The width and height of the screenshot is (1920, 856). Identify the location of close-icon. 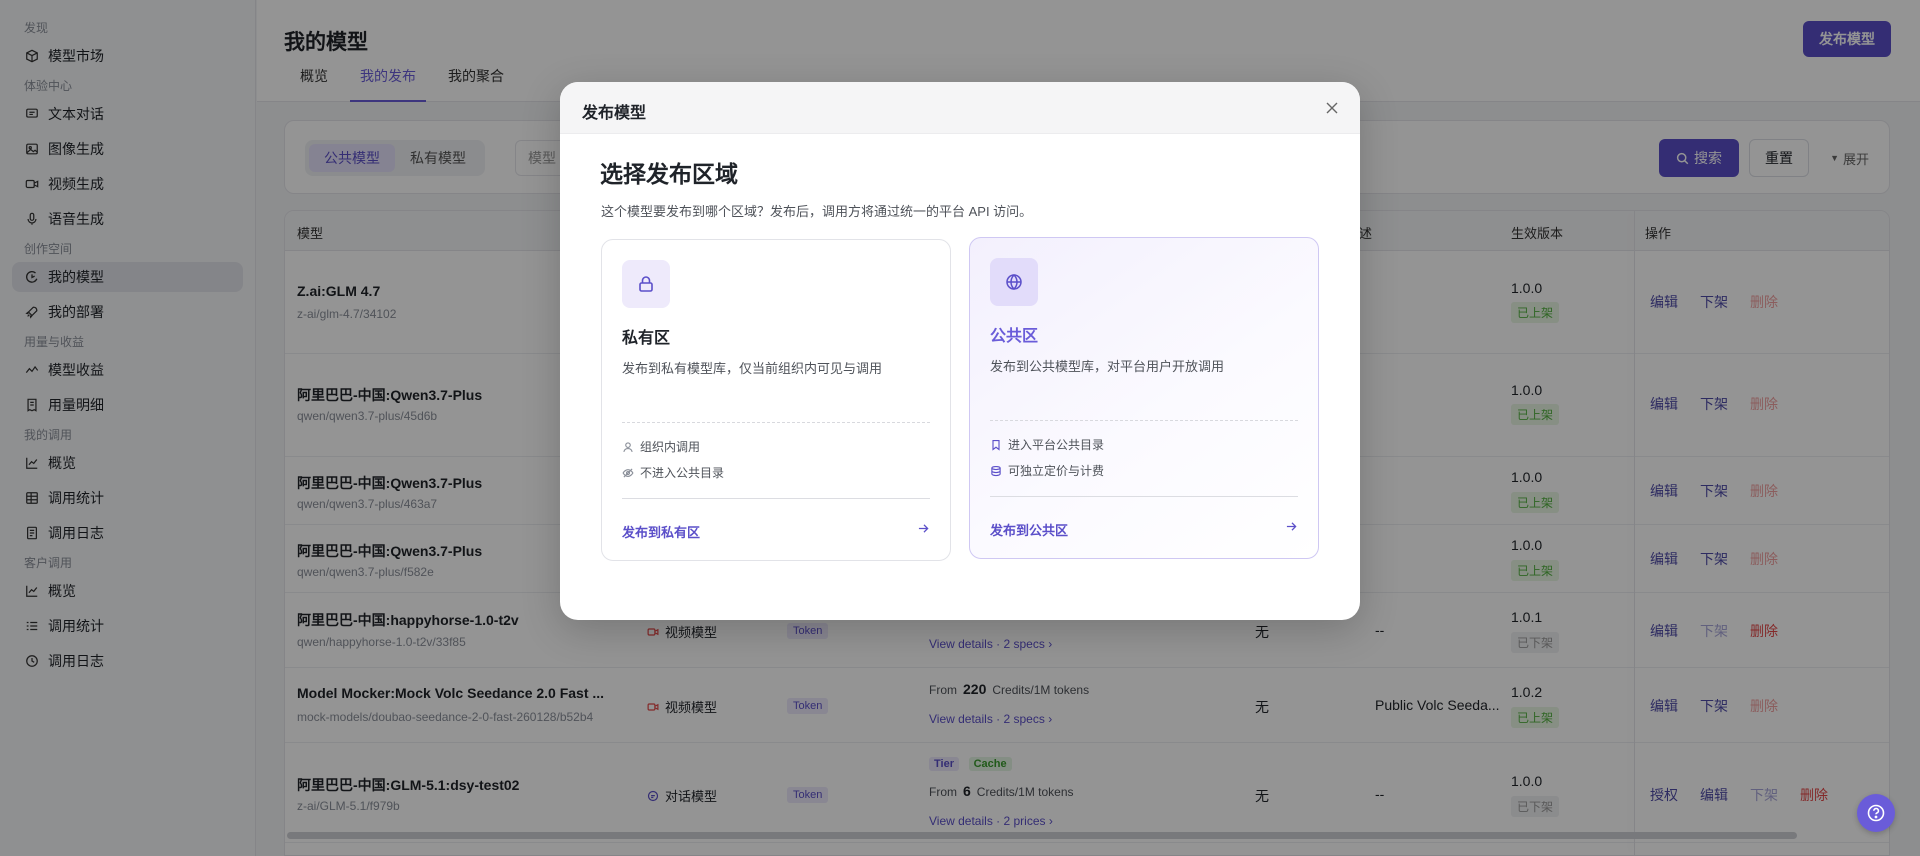
(1332, 108).